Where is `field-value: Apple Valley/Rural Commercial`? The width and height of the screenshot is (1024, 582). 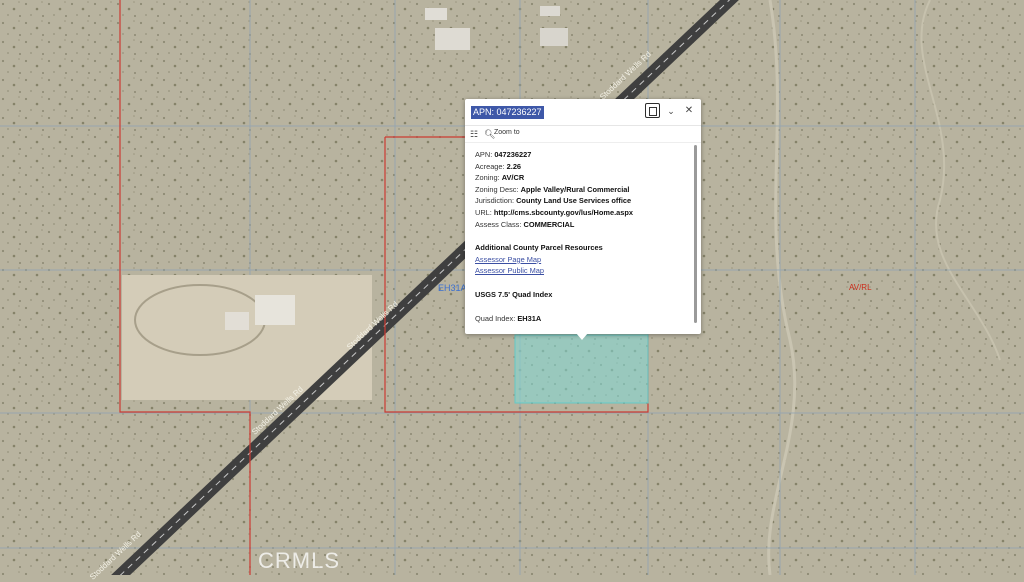 field-value: Apple Valley/Rural Commercial is located at coordinates (575, 189).